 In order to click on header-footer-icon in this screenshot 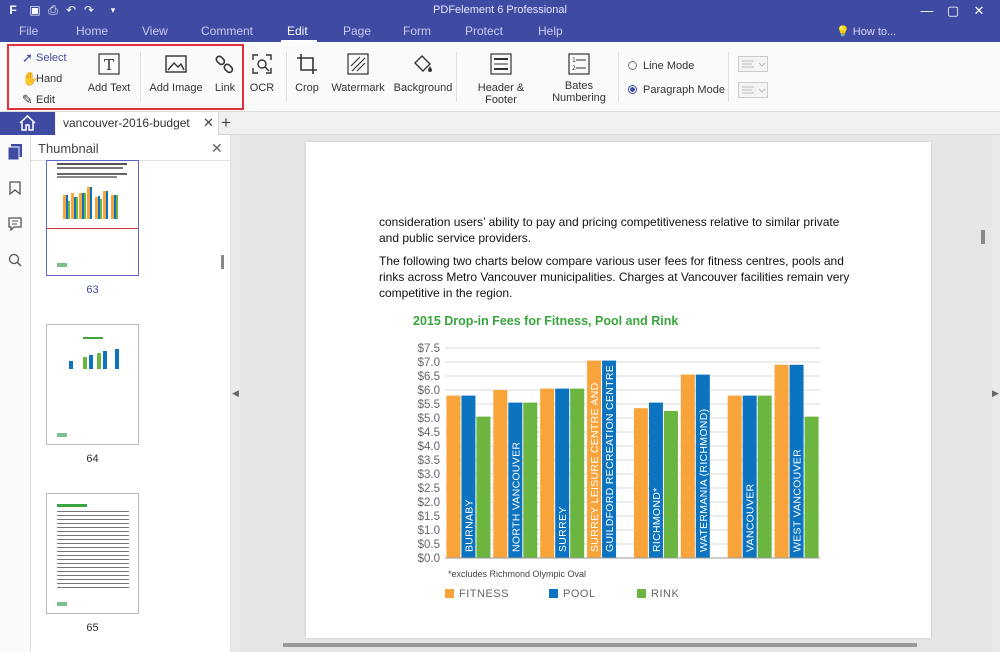, I will do `click(501, 64)`.